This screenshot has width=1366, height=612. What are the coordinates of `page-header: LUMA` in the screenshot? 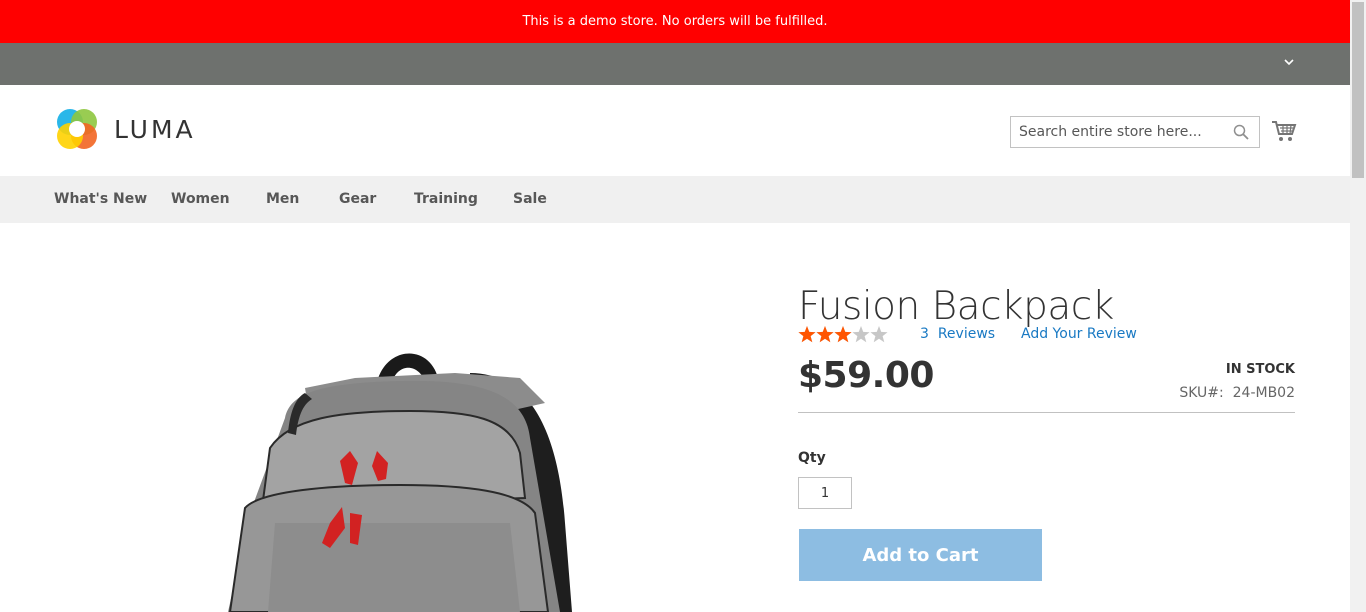 It's located at (675, 130).